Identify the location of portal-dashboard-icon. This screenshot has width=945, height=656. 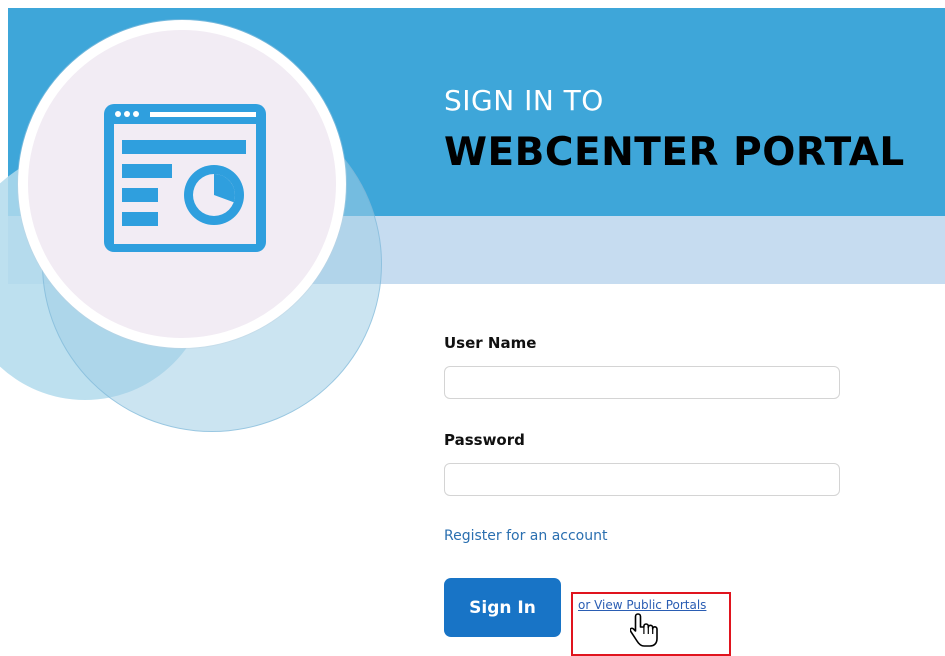
(185, 178).